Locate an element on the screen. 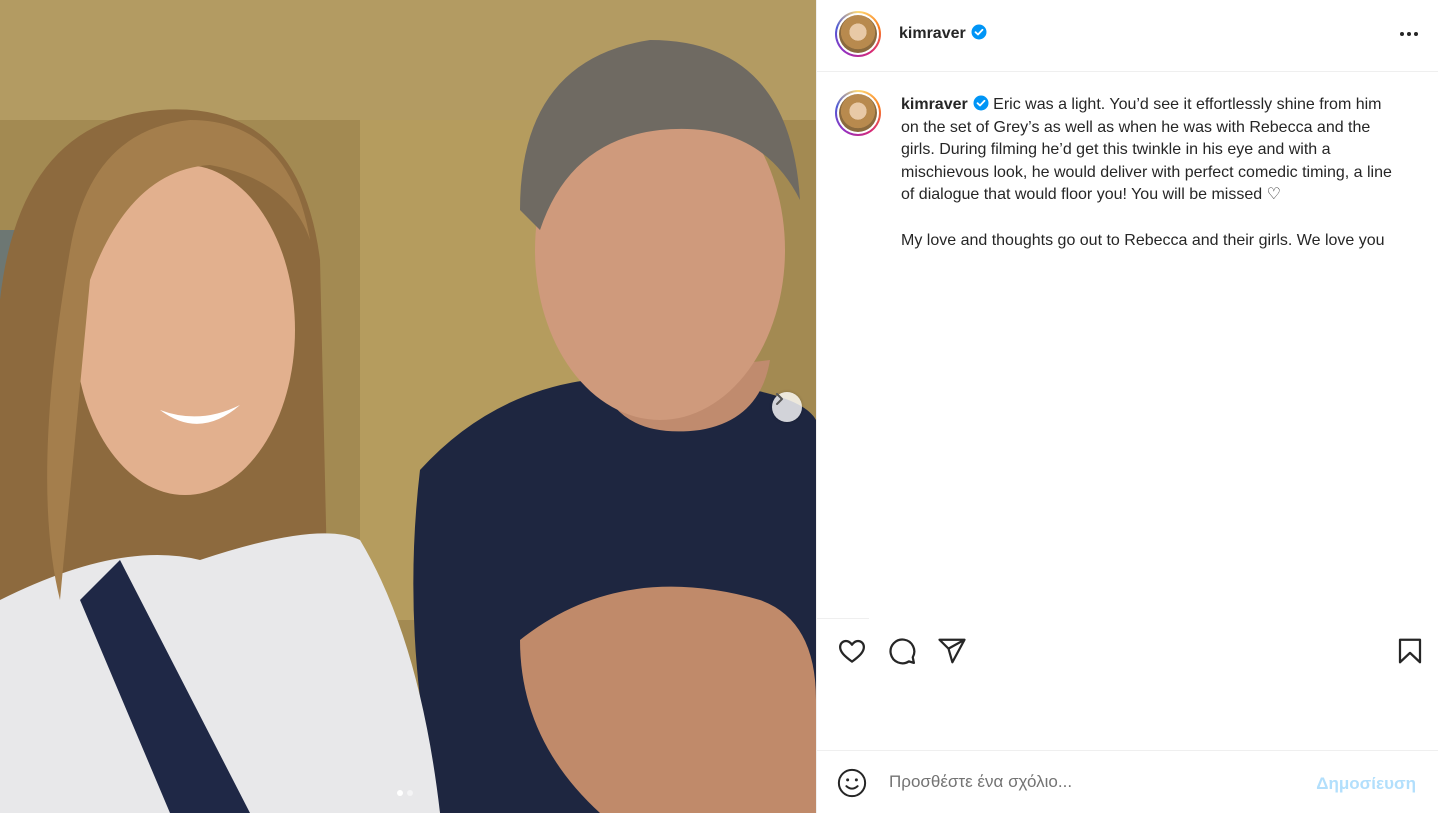  more-options-button is located at coordinates (1409, 36).